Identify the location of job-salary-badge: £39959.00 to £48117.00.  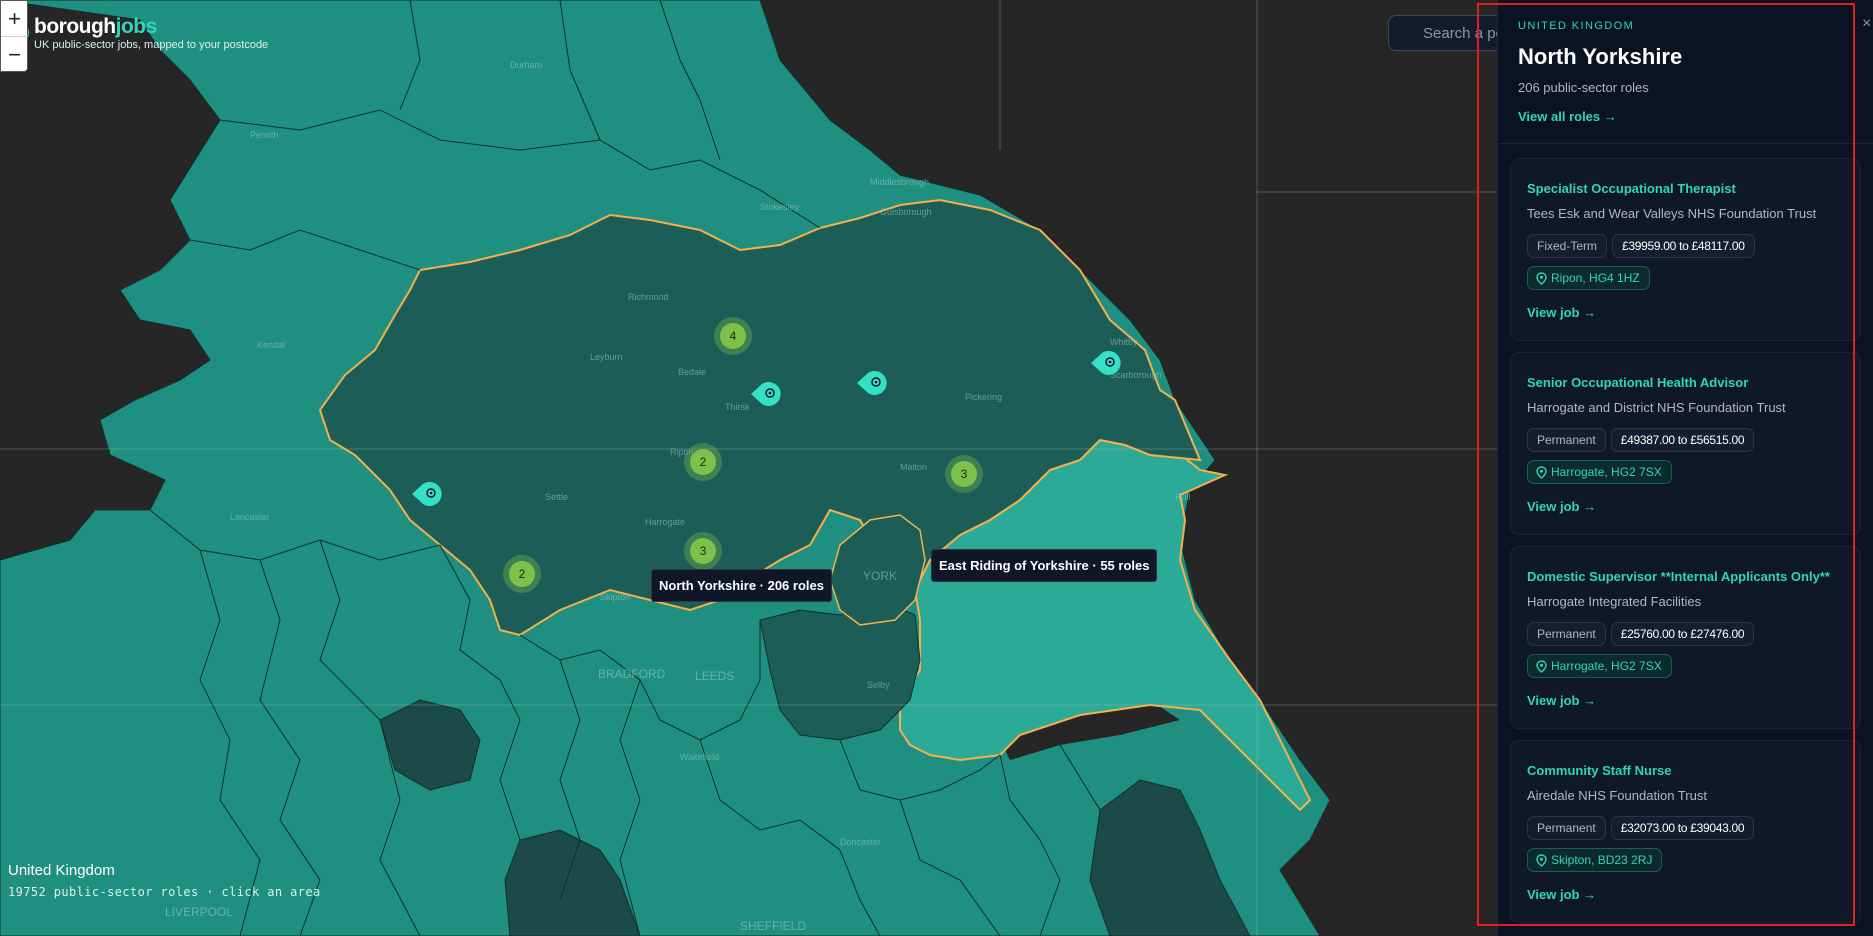
(1683, 246).